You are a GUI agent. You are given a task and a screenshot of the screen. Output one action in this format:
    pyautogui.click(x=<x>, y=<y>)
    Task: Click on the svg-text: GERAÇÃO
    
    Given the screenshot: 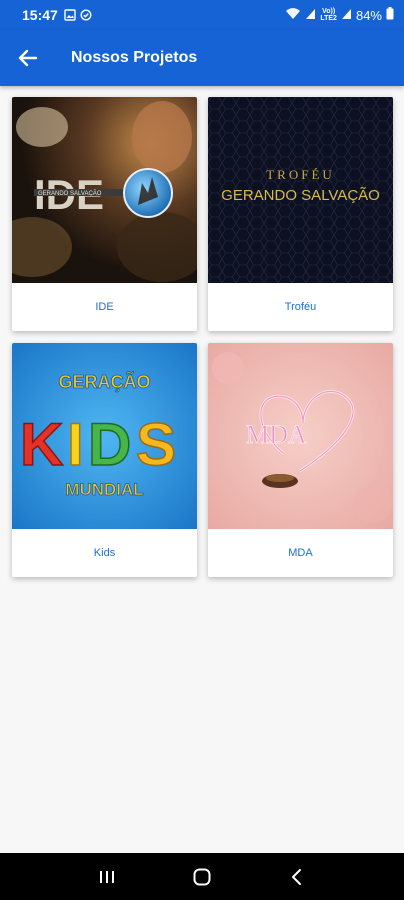 What is the action you would take?
    pyautogui.click(x=104, y=381)
    